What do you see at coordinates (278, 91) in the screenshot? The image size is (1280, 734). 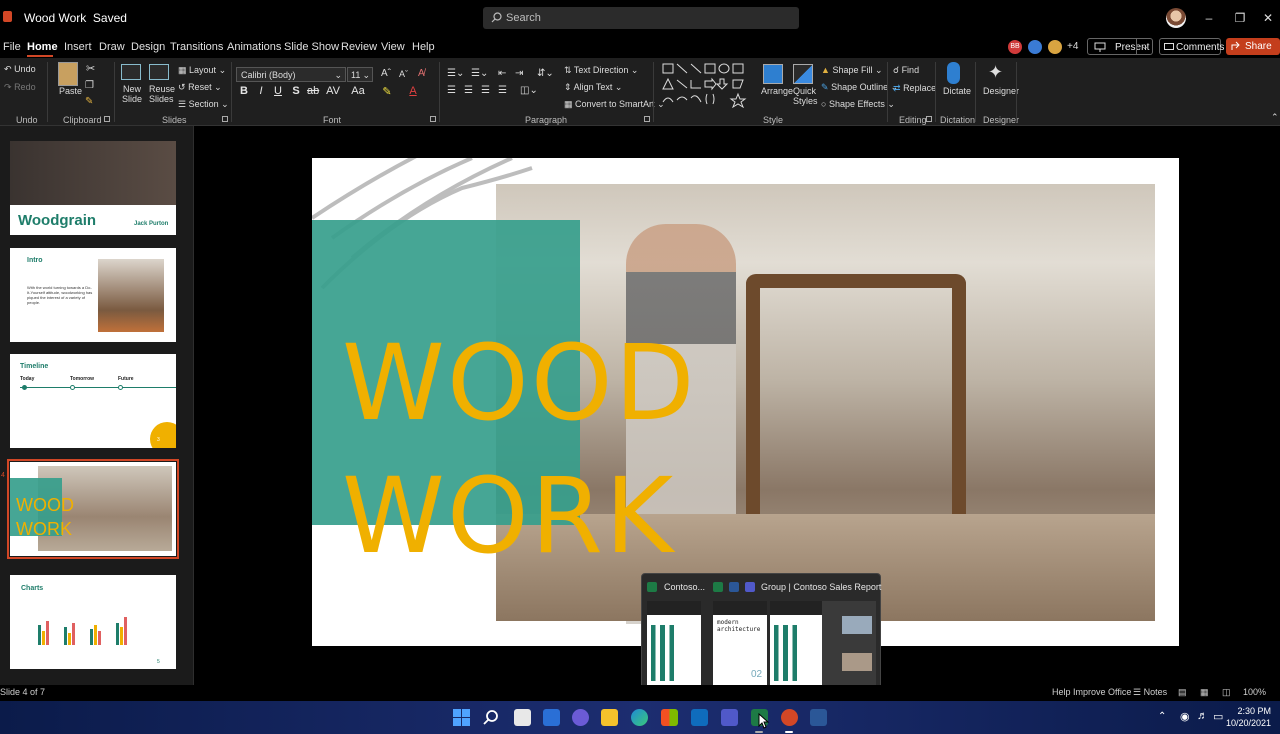 I see `underline-button: U` at bounding box center [278, 91].